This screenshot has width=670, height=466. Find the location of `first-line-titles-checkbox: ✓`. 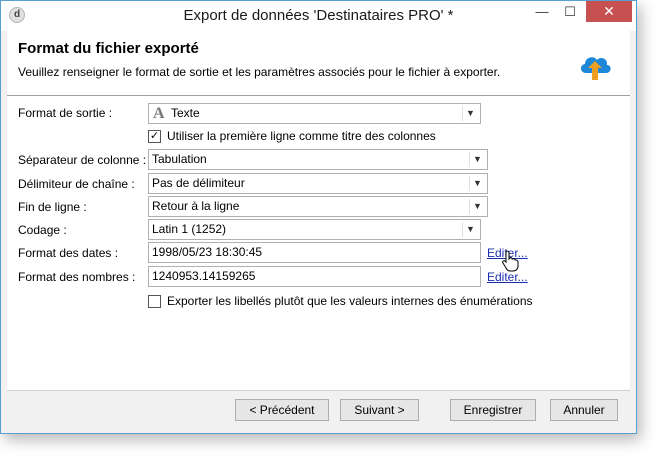

first-line-titles-checkbox: ✓ is located at coordinates (154, 136).